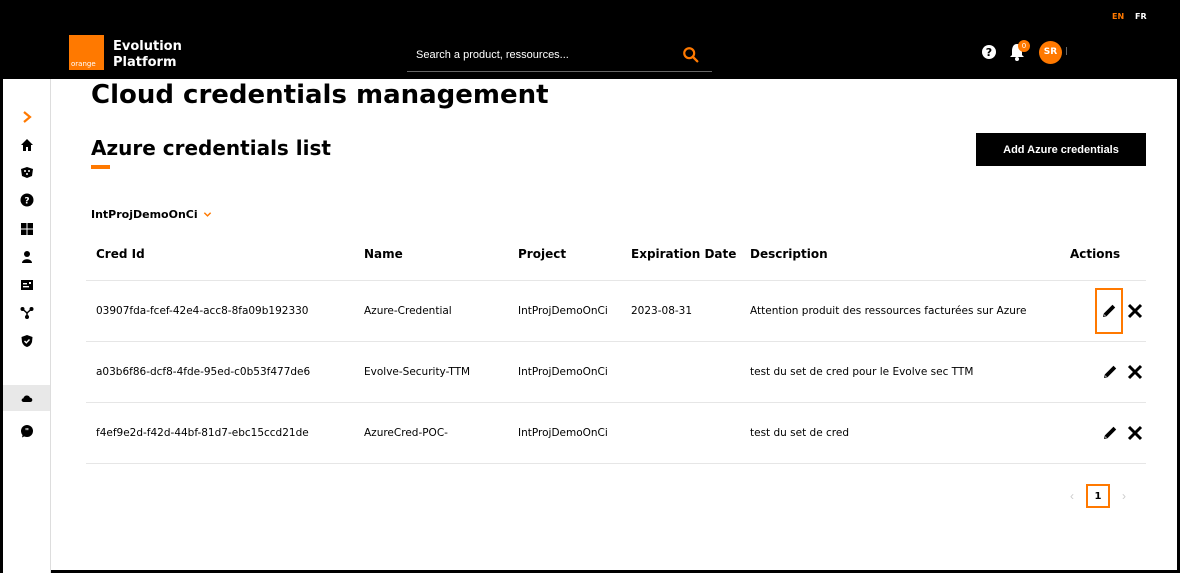  I want to click on avatar: SR, so click(1050, 52).